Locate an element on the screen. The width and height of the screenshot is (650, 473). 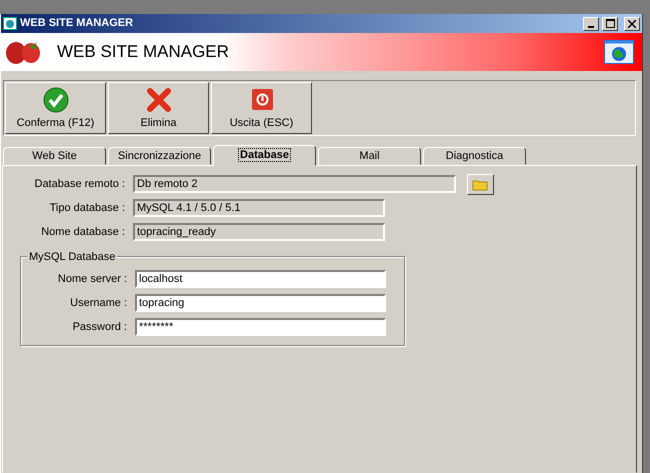
cross-icon is located at coordinates (159, 99).